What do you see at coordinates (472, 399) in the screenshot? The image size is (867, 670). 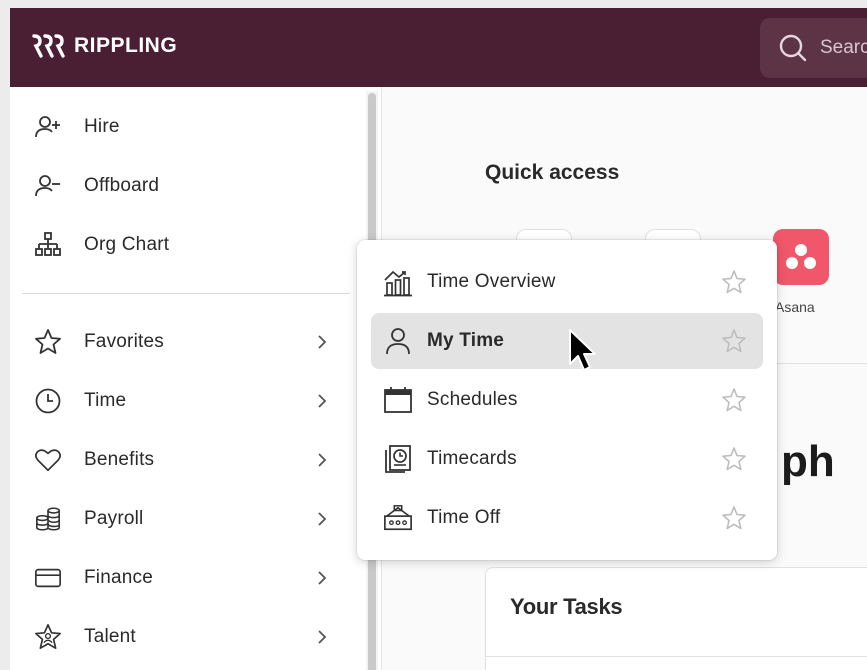 I see `menu-item-label: Schedules` at bounding box center [472, 399].